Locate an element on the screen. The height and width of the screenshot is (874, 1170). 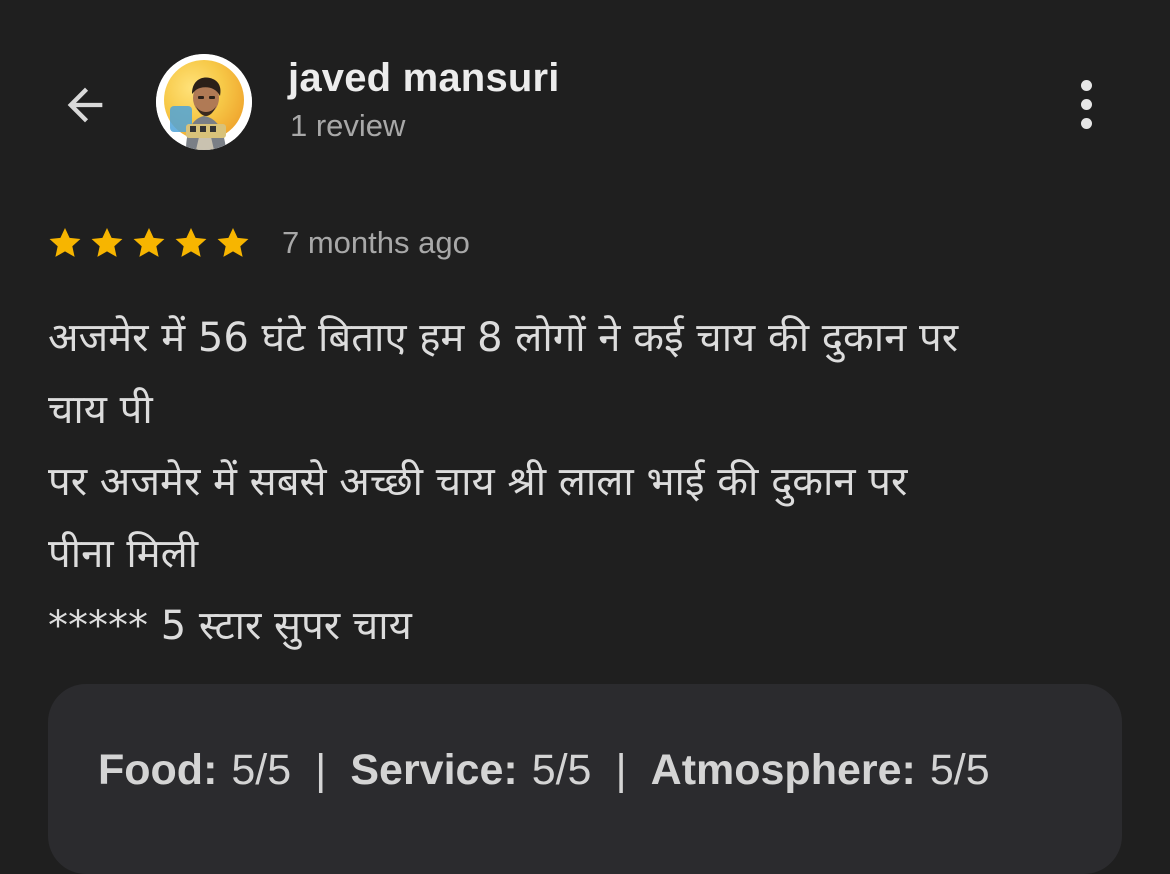
reviewer-name: javed mansuri is located at coordinates (424, 78).